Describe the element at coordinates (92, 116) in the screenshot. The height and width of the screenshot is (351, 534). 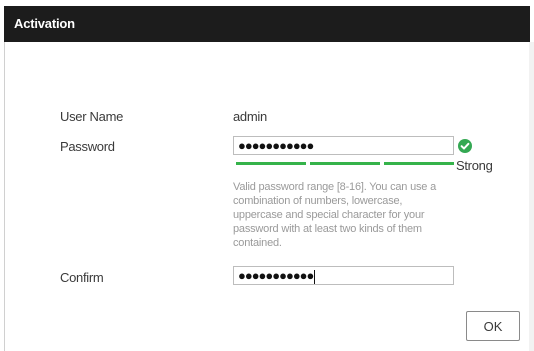
I see `username-label: User Name` at that location.